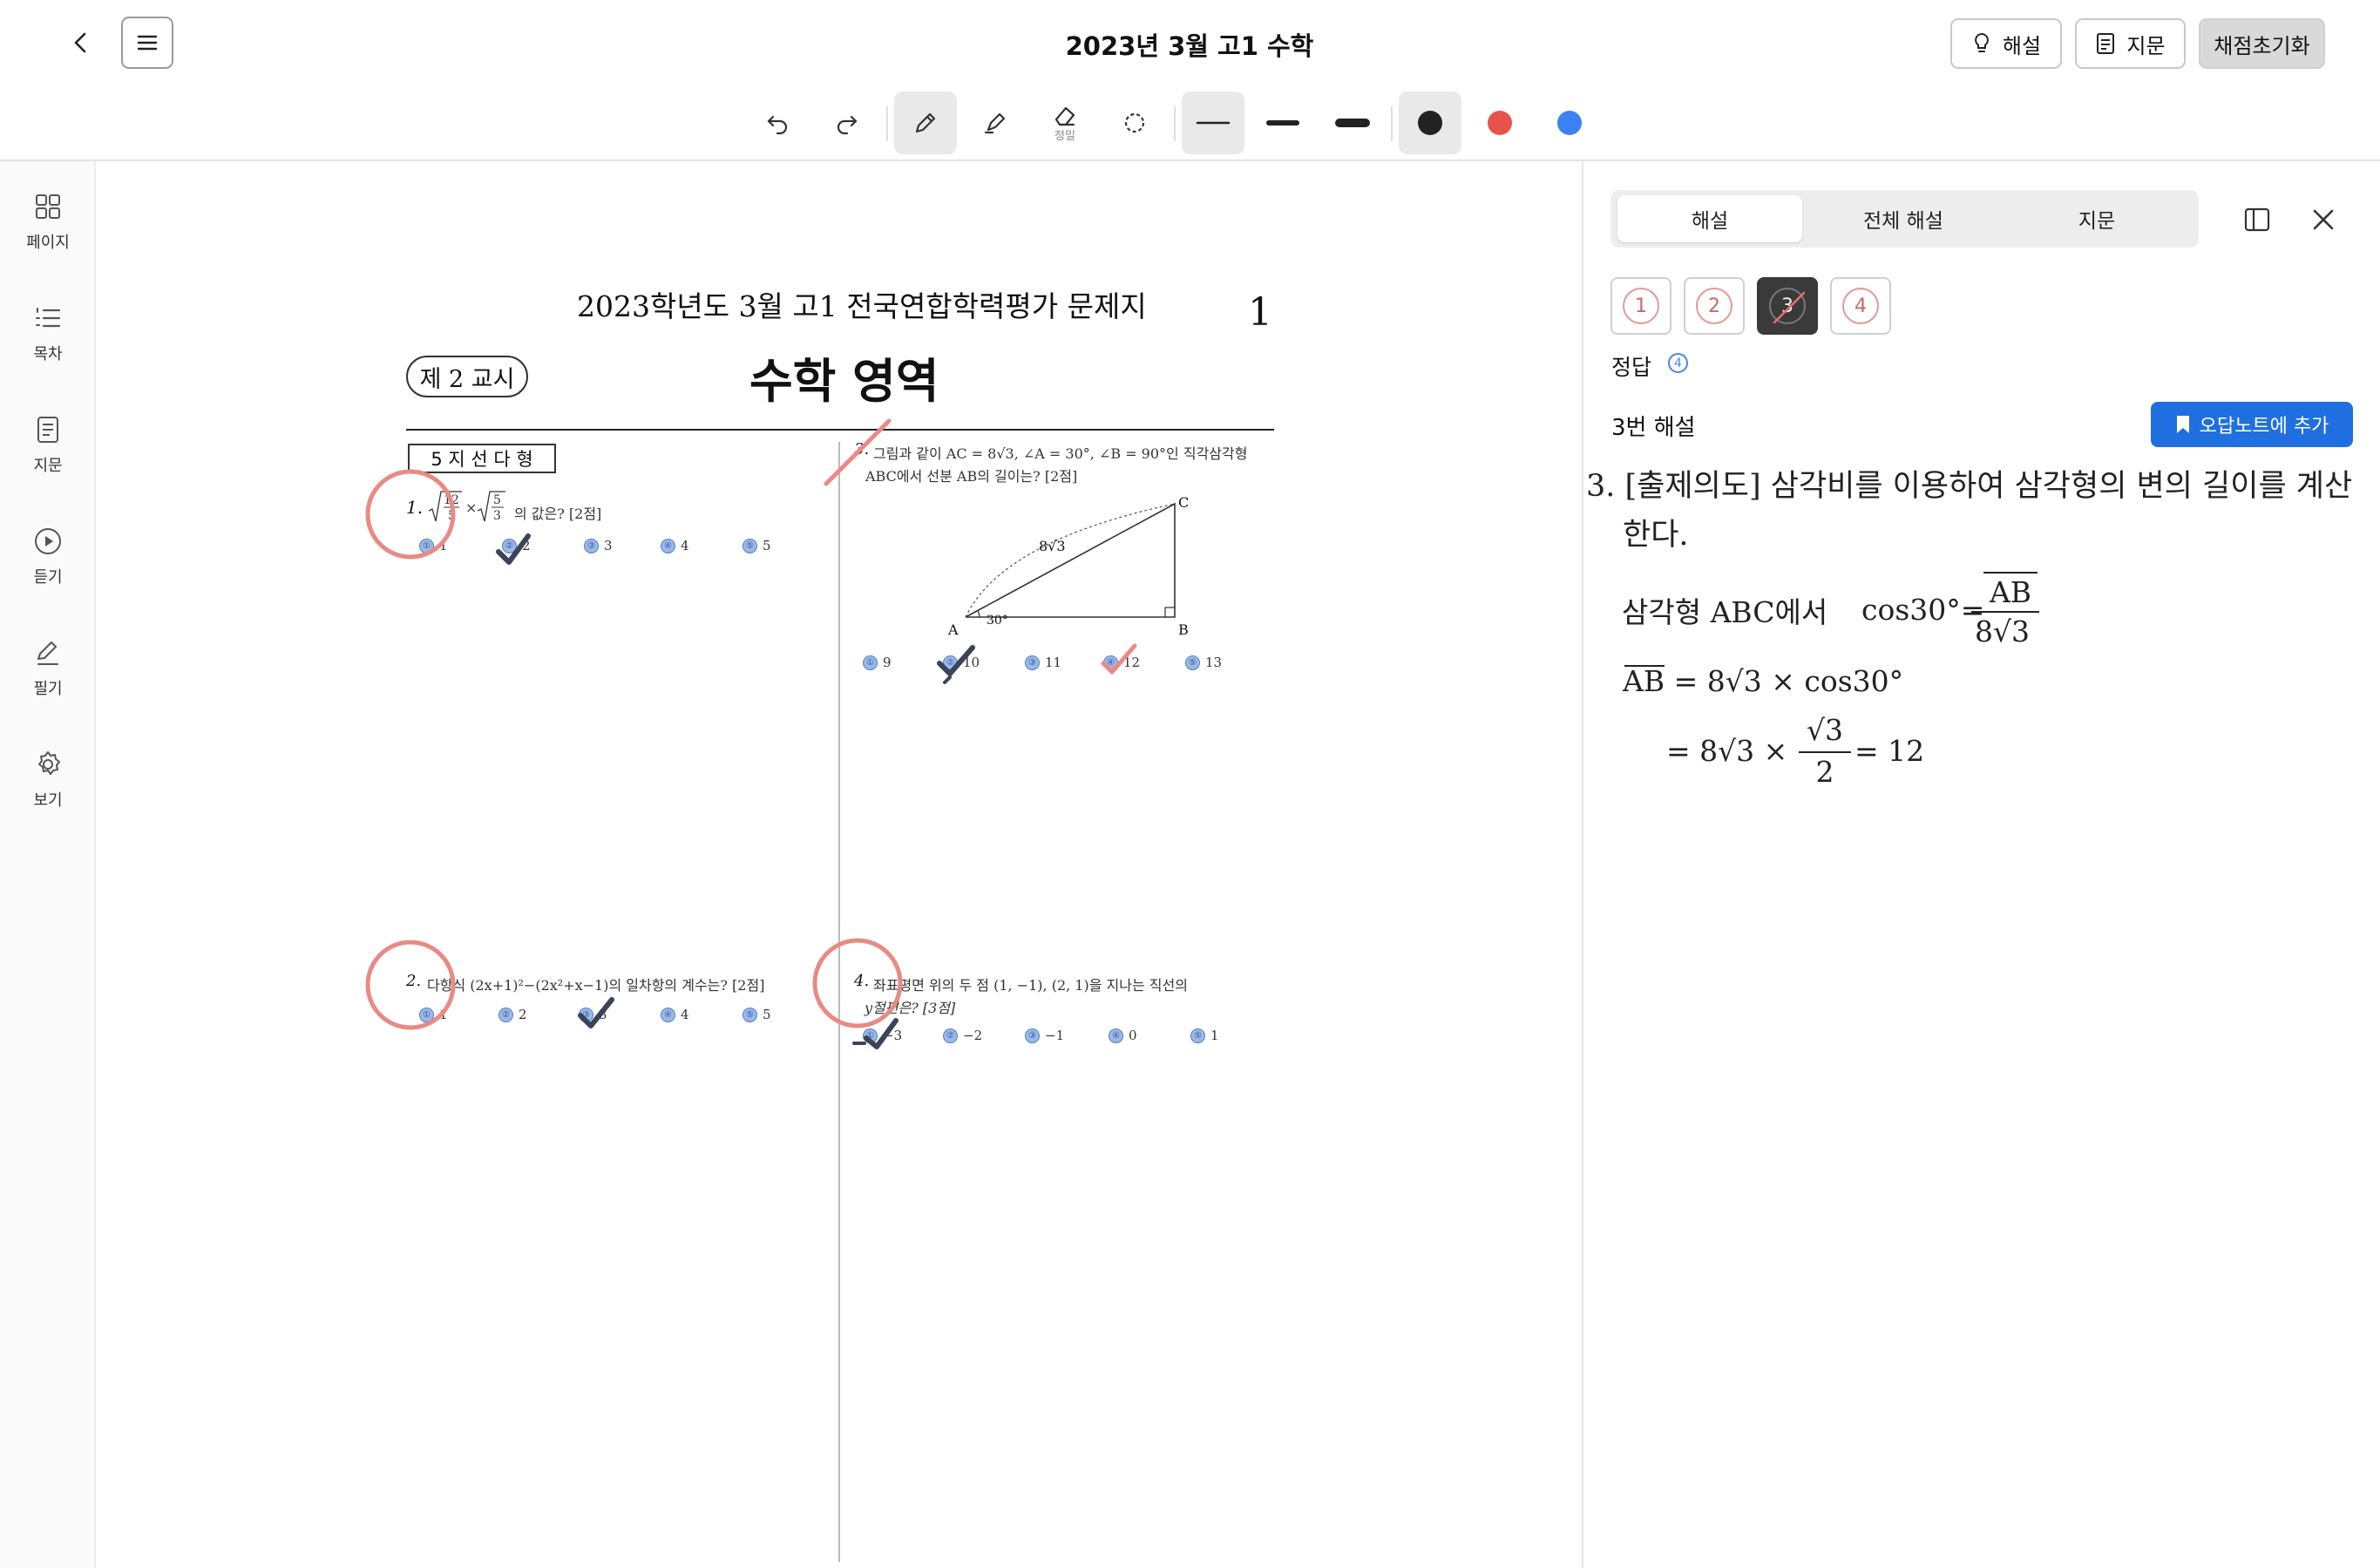 Image resolution: width=2380 pixels, height=1568 pixels. Describe the element at coordinates (2182, 424) in the screenshot. I see `bookmark-icon` at that location.